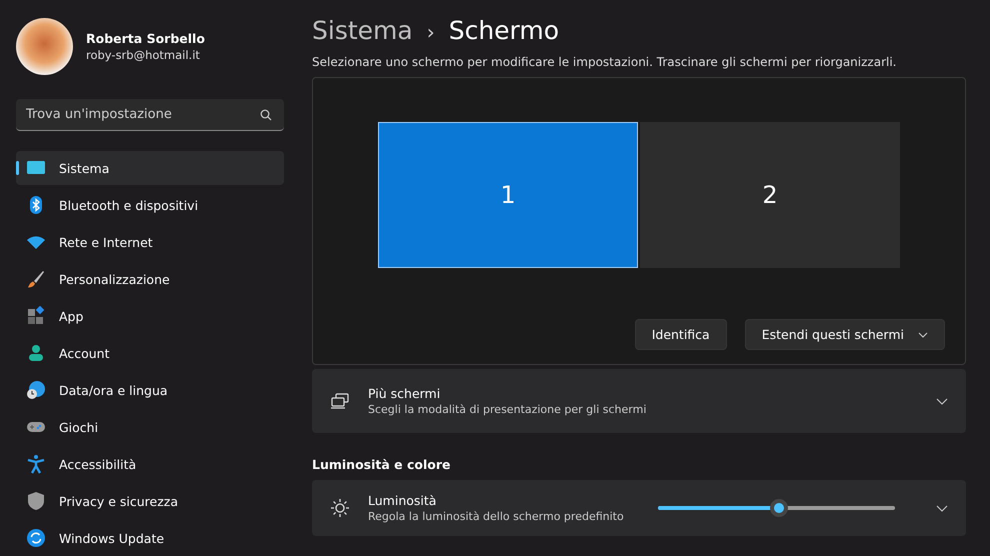  I want to click on breadcrumb-link: Sistema, so click(362, 30).